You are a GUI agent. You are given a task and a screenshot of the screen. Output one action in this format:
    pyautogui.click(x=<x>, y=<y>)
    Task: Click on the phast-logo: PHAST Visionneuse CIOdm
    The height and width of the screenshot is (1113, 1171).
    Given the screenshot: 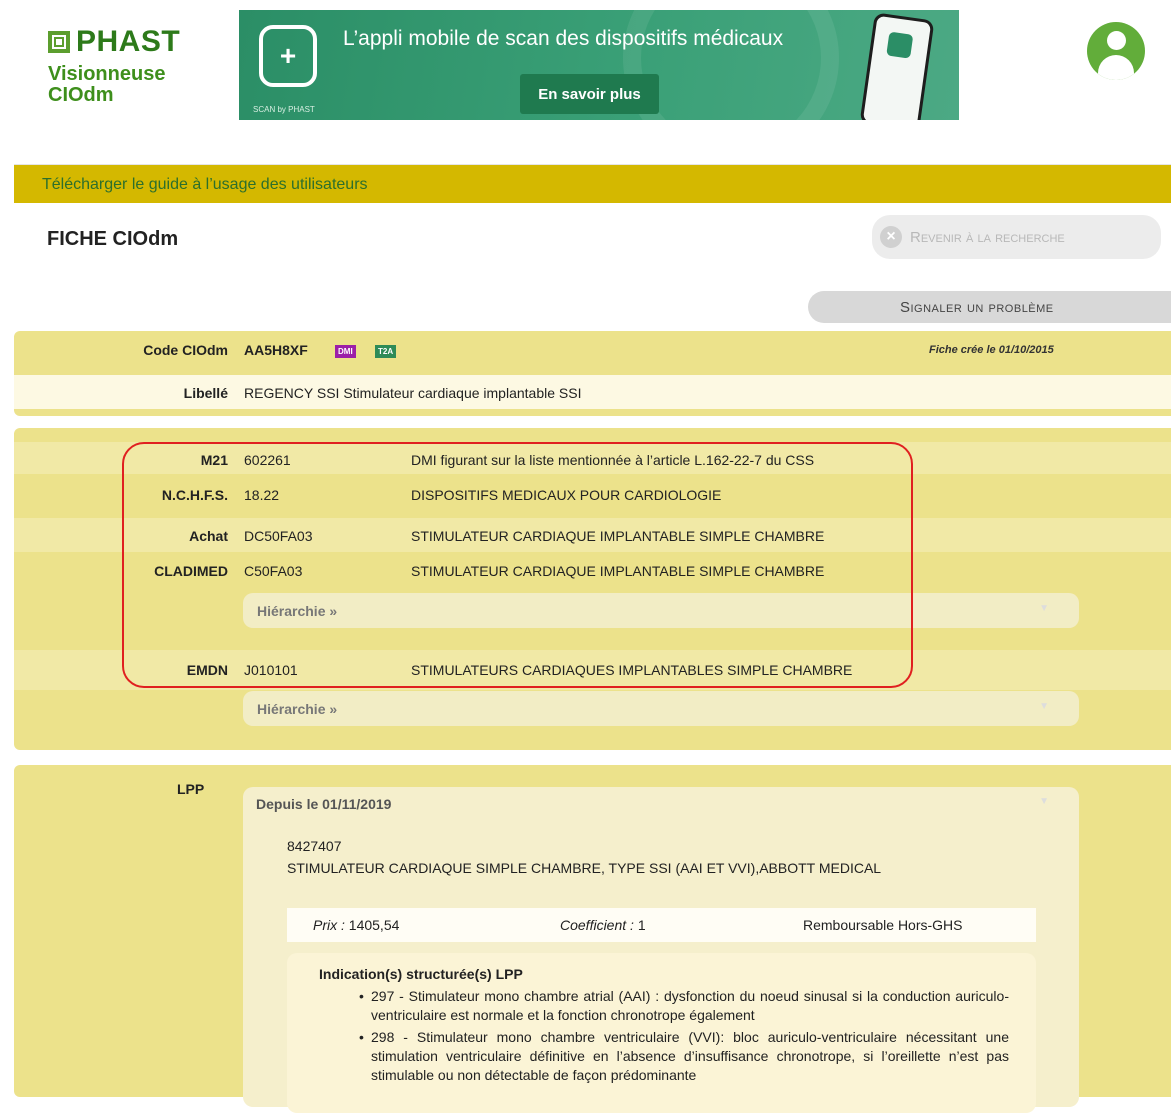 What is the action you would take?
    pyautogui.click(x=114, y=66)
    